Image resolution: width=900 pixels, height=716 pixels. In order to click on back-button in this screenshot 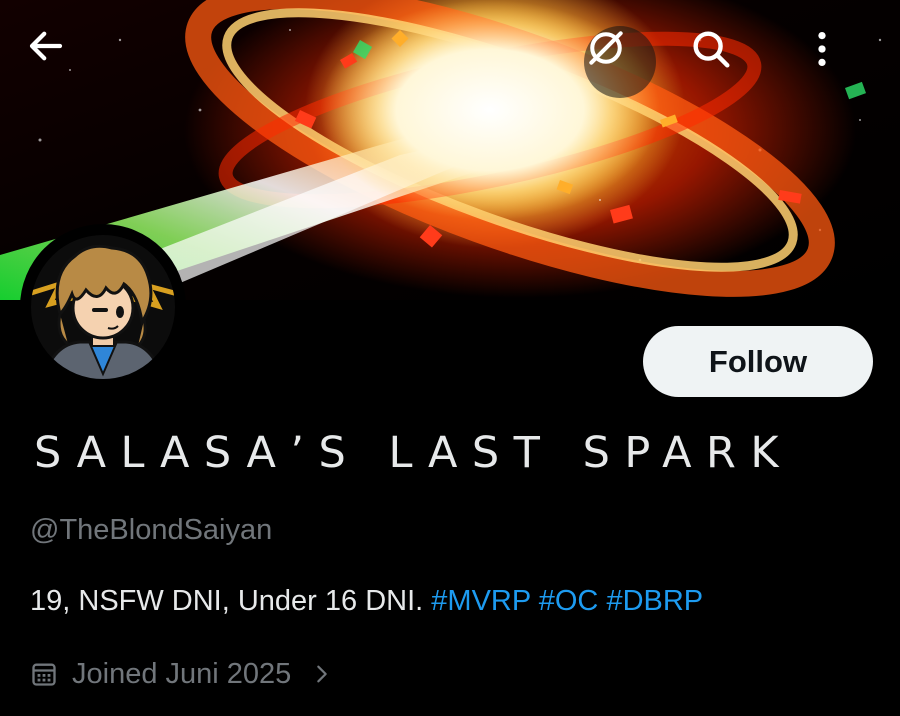, I will do `click(61, 61)`.